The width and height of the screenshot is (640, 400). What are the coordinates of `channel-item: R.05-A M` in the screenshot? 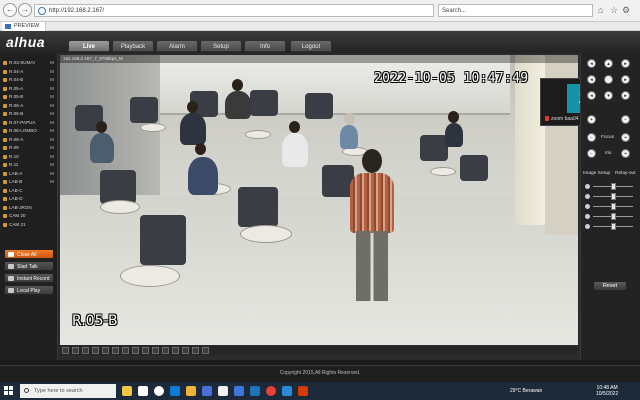 It's located at (29, 89).